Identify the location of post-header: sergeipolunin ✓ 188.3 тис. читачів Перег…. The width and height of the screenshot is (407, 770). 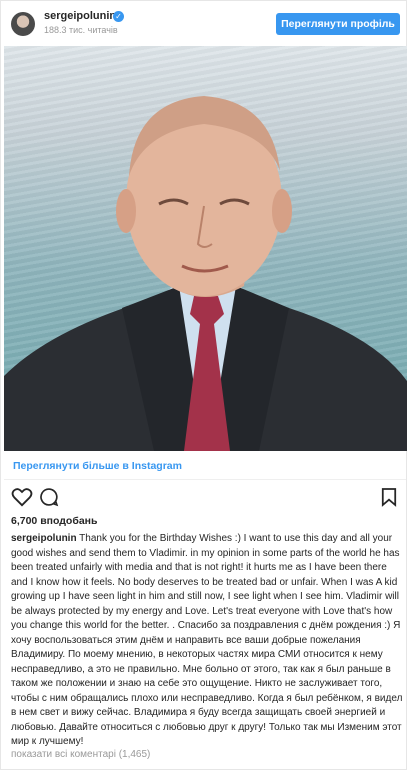
(203, 23).